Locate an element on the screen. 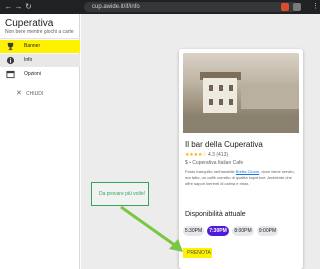 The height and width of the screenshot is (269, 320). sidebar-item-options: Opzioni is located at coordinates (40, 74).